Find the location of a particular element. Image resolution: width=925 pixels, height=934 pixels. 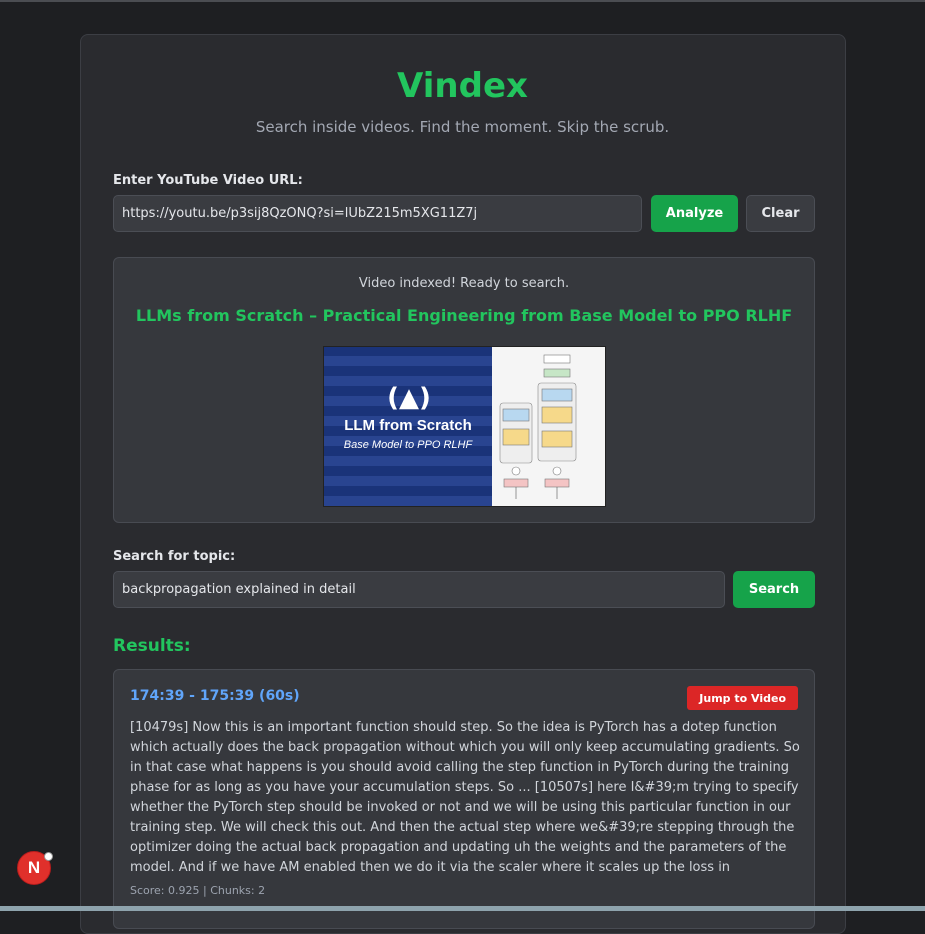

result-time-range: 174:39 - 175:39 (60s) is located at coordinates (215, 696).